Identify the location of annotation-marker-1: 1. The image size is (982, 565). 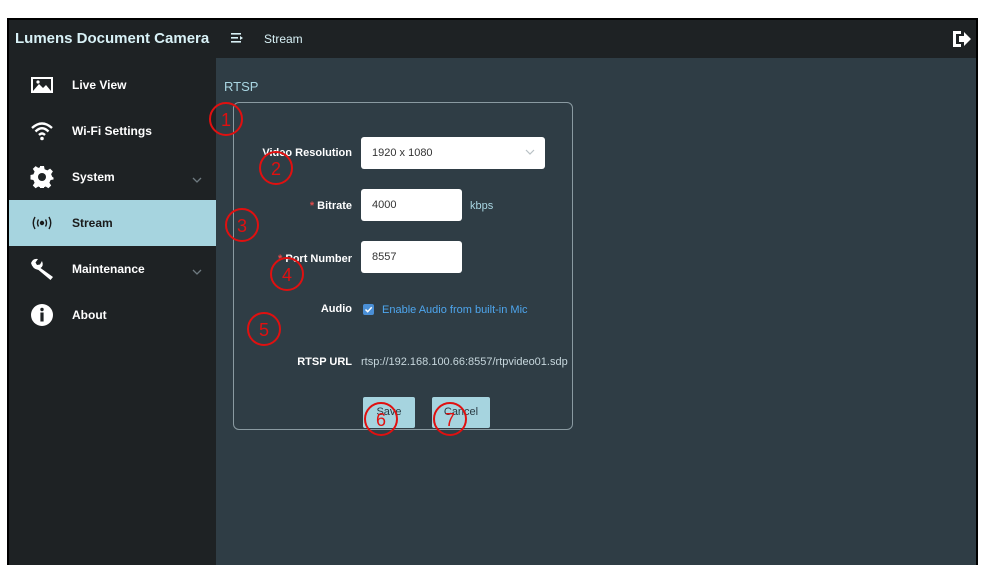
(226, 119).